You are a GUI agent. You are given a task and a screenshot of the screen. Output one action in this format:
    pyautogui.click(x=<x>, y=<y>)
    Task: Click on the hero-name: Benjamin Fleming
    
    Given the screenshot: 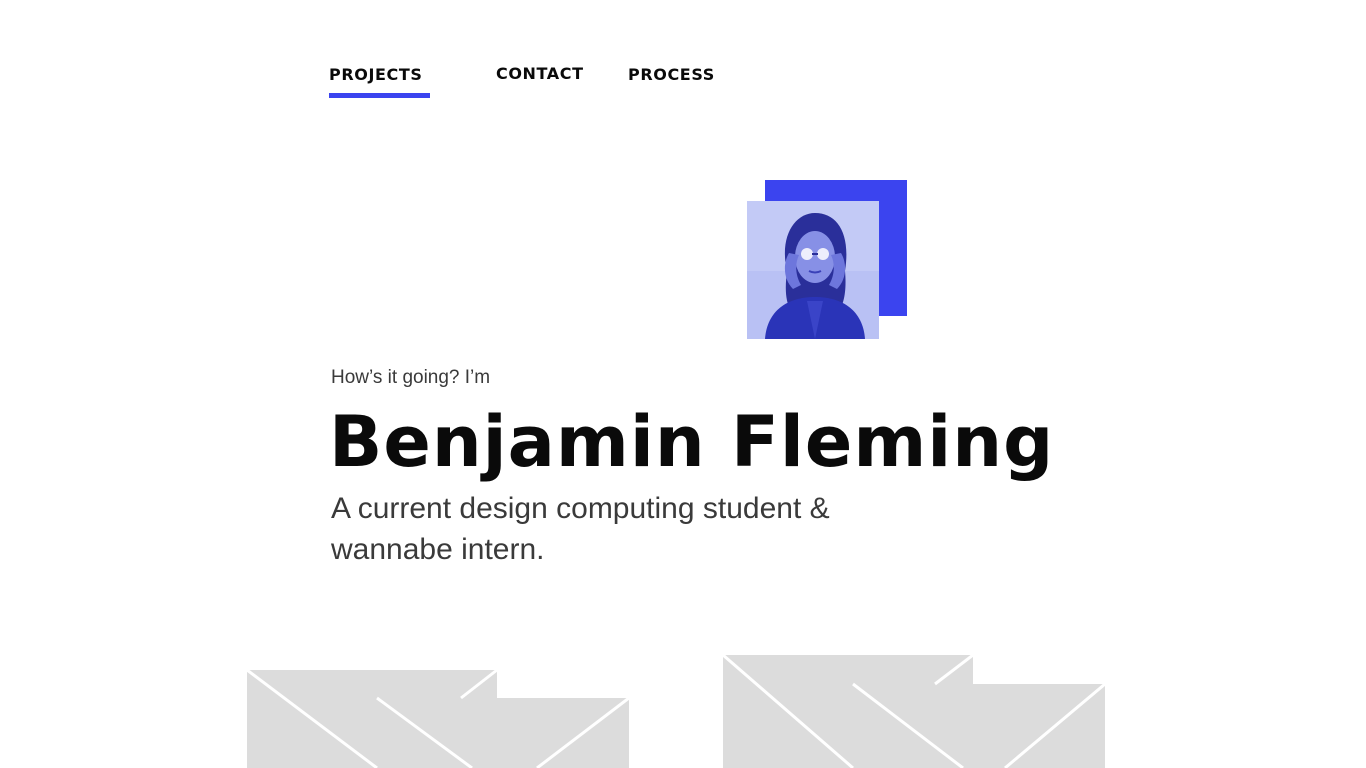 What is the action you would take?
    pyautogui.click(x=692, y=442)
    